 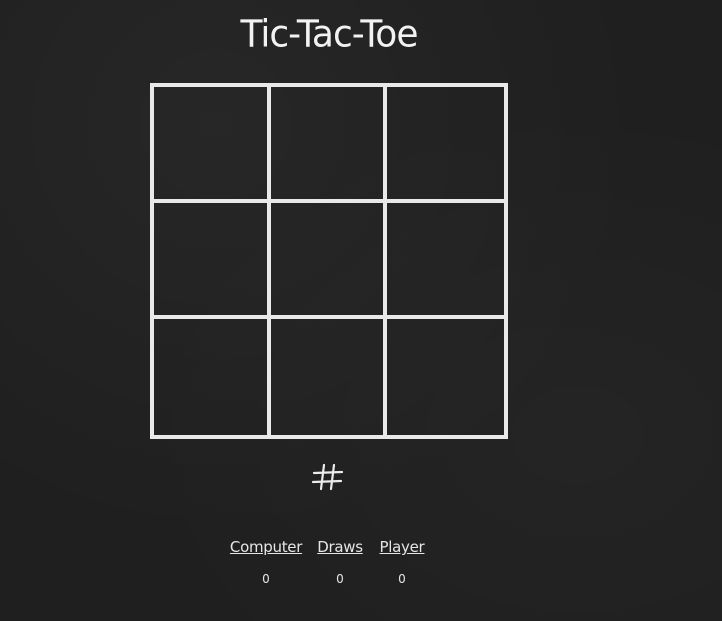 I want to click on score-computer-value: 0, so click(x=266, y=579).